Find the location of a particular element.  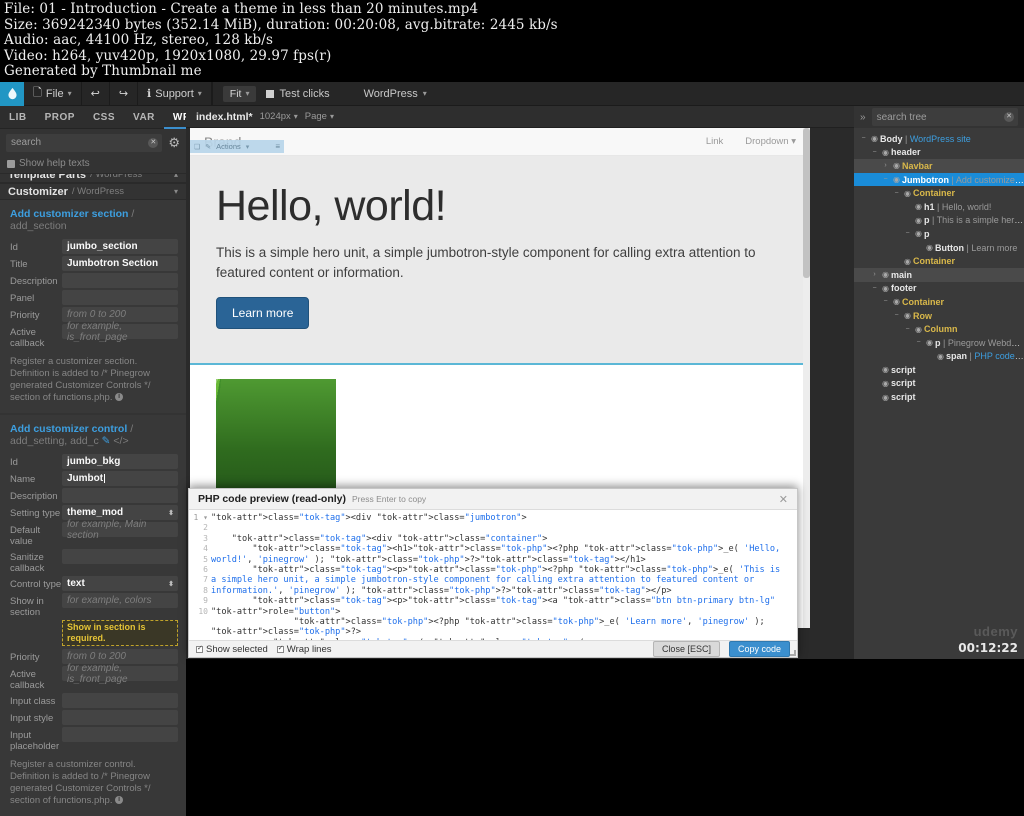

tree-node: › ◉ main is located at coordinates (939, 274).